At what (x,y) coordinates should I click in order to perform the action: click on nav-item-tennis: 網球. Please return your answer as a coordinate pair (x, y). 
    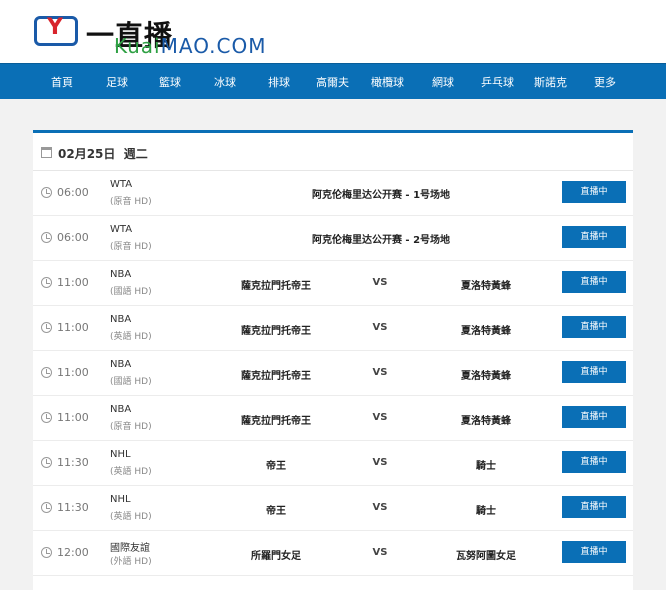
    Looking at the image, I should click on (443, 82).